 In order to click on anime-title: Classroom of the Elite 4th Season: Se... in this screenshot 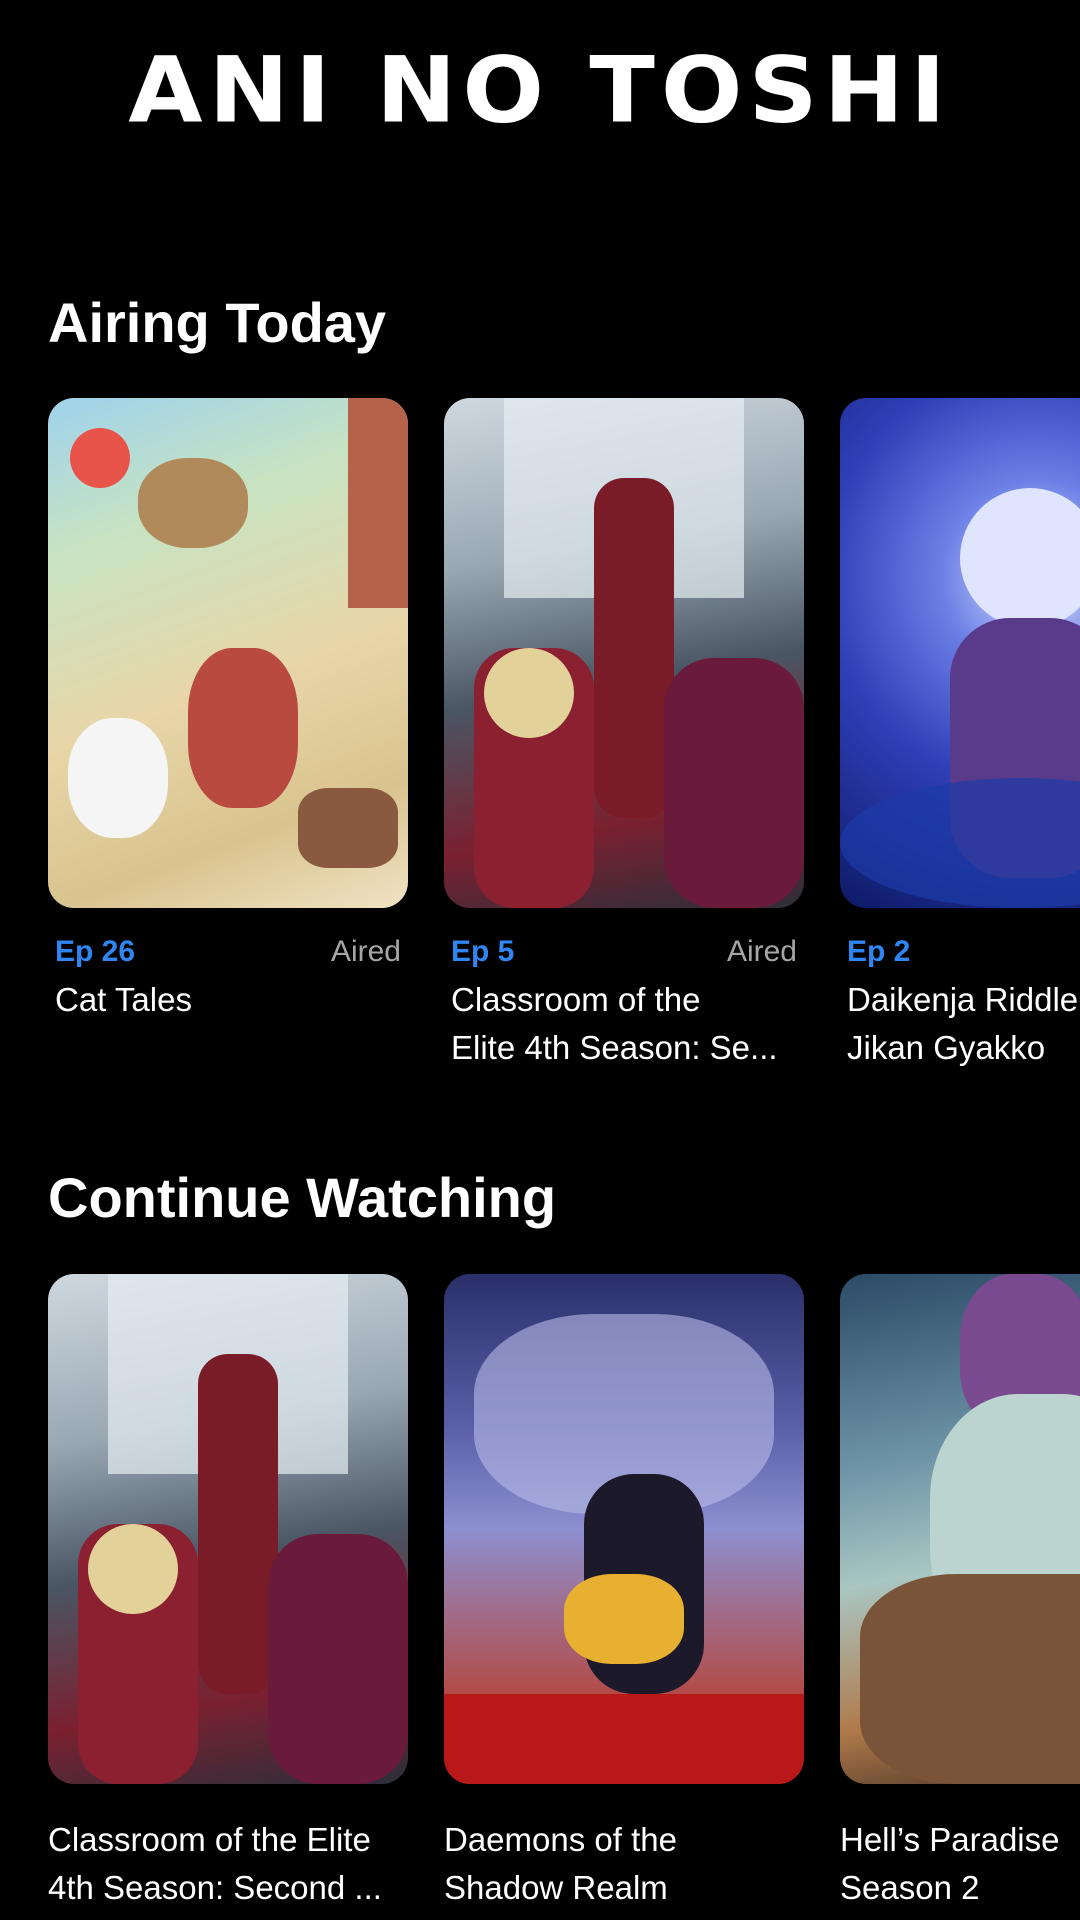, I will do `click(624, 1024)`.